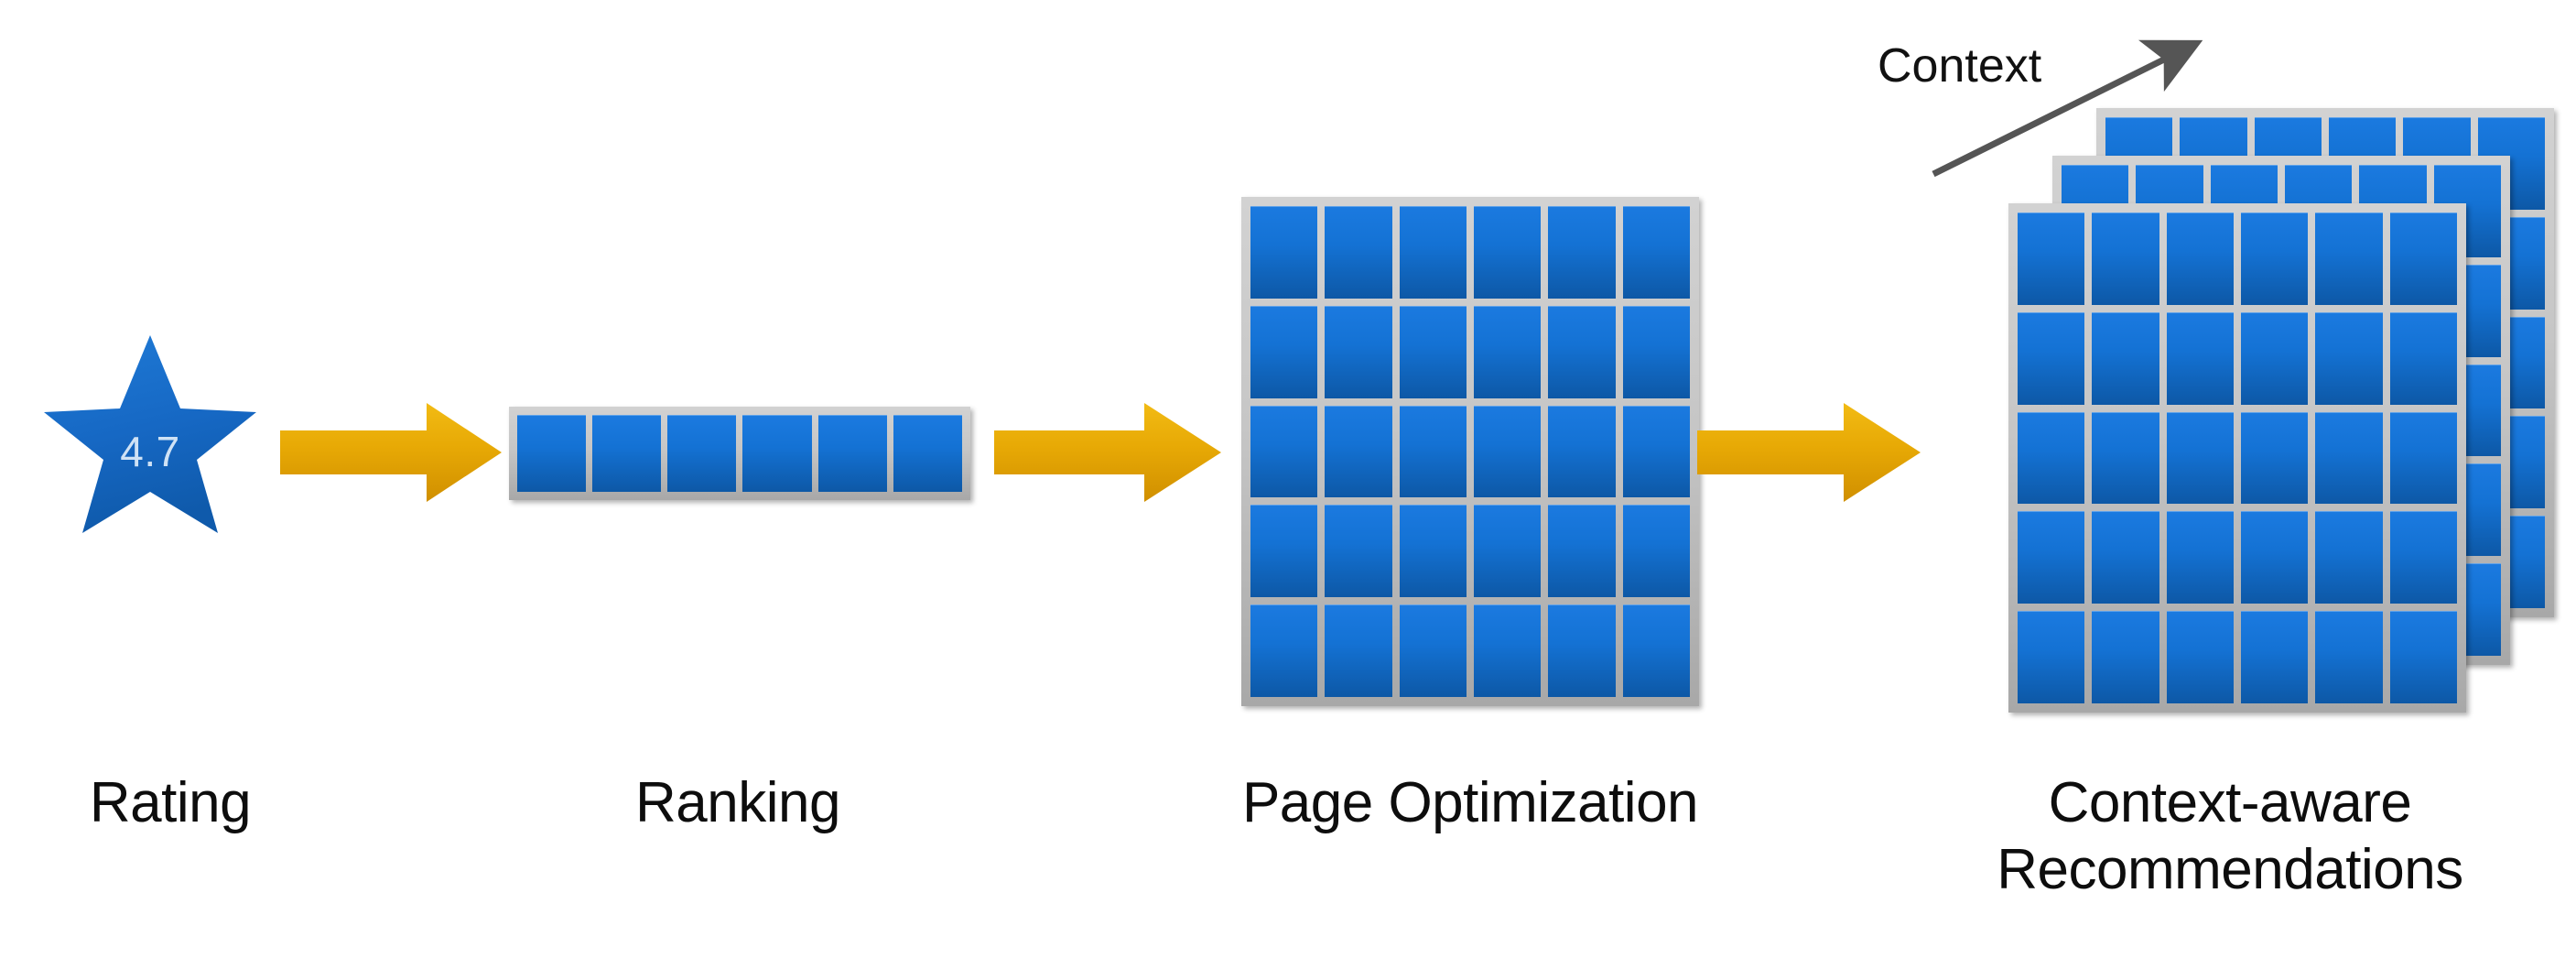 The image size is (2576, 969). I want to click on caption-ranking: Ranking, so click(737, 802).